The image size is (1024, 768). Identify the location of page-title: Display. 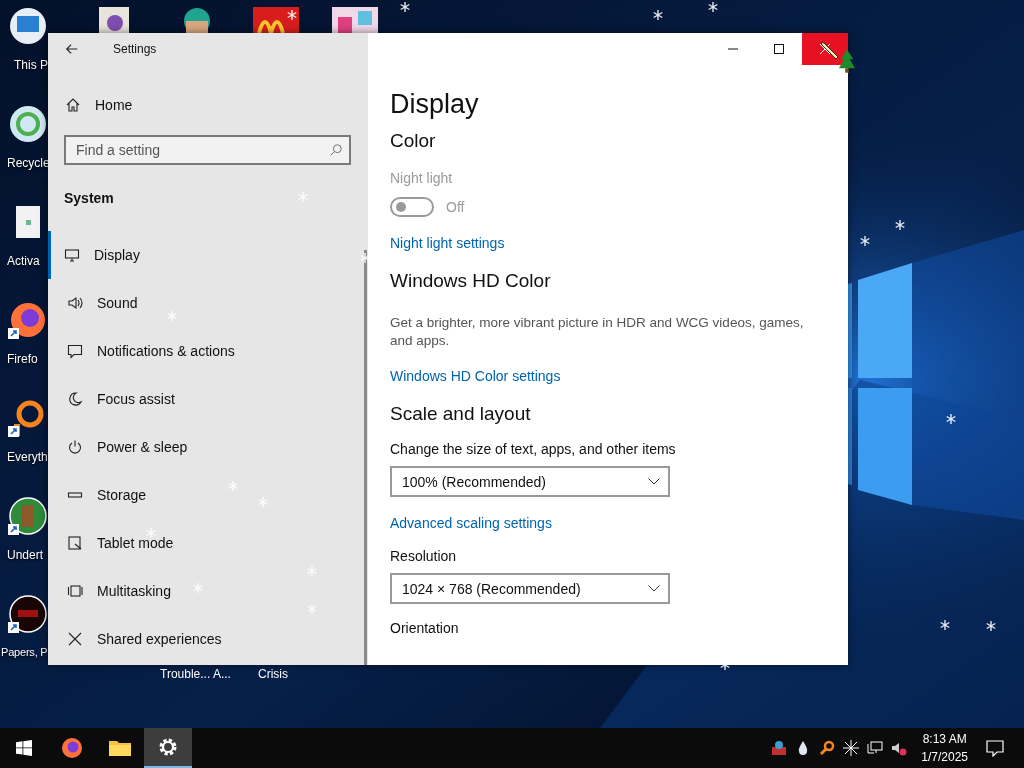
(435, 104).